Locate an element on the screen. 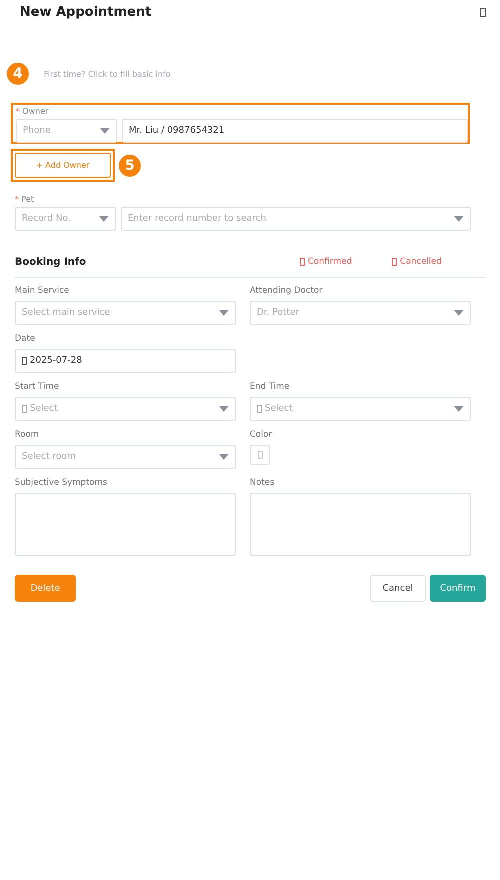  delete-button: Delete is located at coordinates (45, 588).